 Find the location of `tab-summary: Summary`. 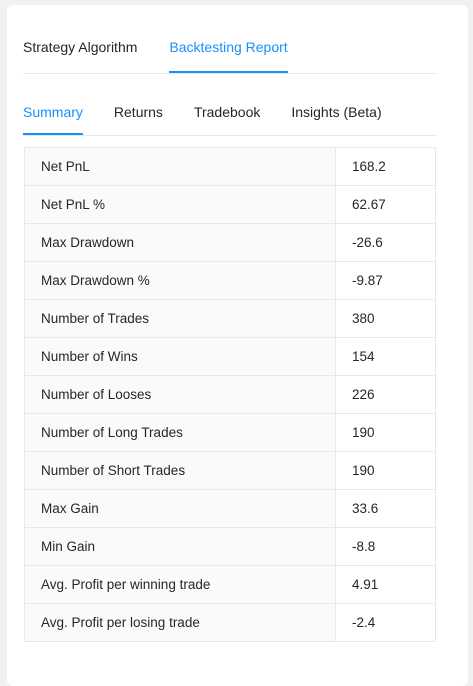

tab-summary: Summary is located at coordinates (53, 119).